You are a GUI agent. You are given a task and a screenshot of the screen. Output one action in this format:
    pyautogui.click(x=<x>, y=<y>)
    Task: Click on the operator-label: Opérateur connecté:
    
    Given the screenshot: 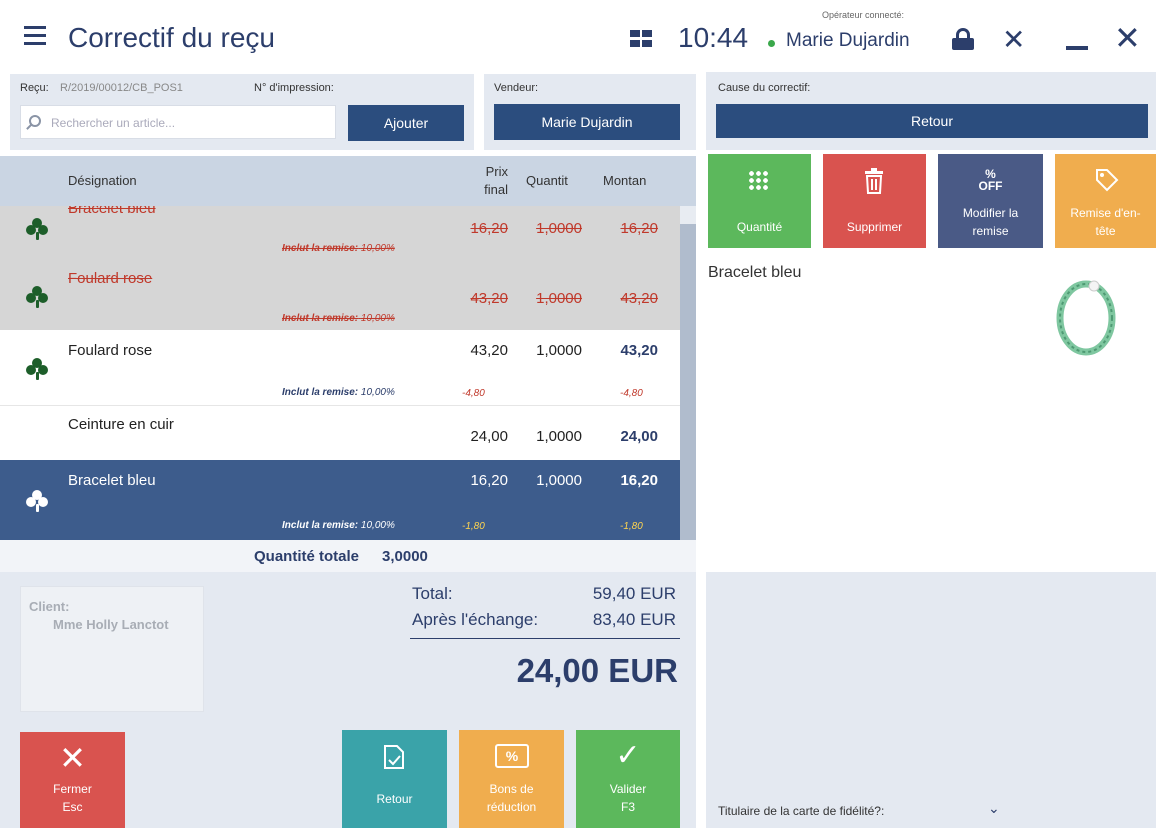 What is the action you would take?
    pyautogui.click(x=863, y=15)
    